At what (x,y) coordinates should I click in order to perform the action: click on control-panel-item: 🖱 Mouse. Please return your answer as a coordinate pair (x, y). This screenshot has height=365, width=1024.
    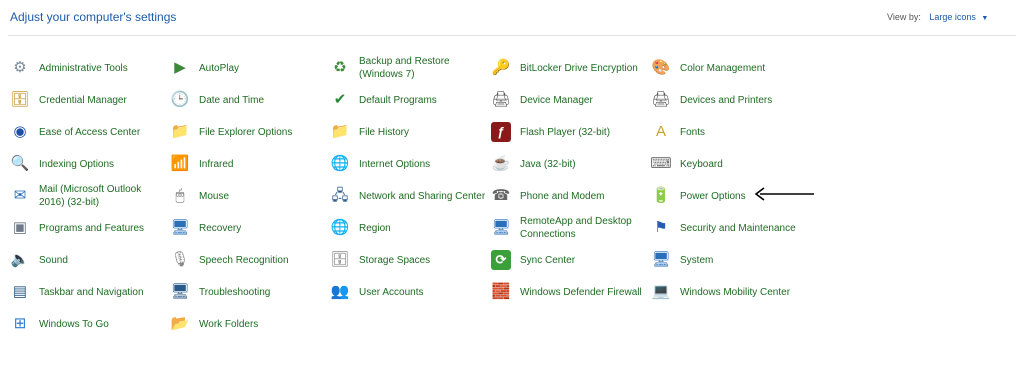
    Looking at the image, I should click on (250, 196).